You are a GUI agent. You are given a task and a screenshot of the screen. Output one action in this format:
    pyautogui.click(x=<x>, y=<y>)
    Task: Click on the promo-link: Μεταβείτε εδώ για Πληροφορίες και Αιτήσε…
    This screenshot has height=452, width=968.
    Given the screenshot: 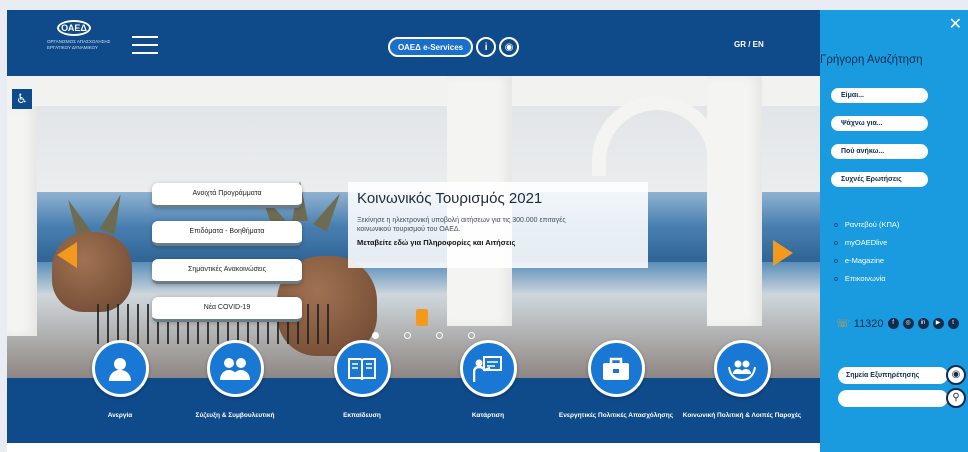 What is the action you would take?
    pyautogui.click(x=498, y=242)
    